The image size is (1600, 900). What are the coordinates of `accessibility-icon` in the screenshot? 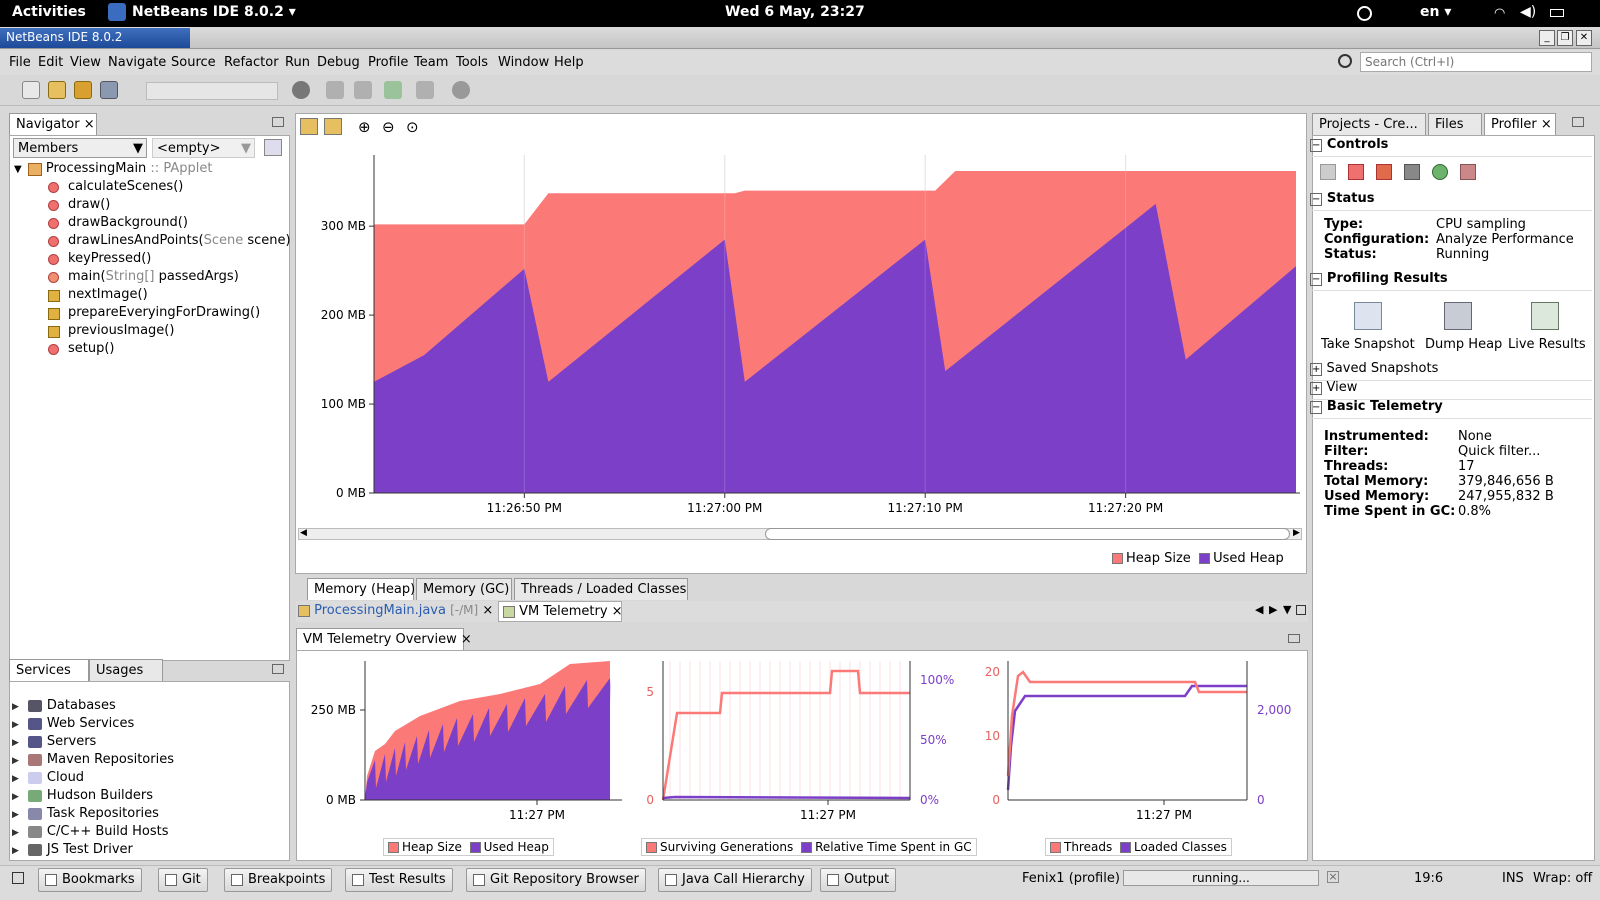 It's located at (1364, 13).